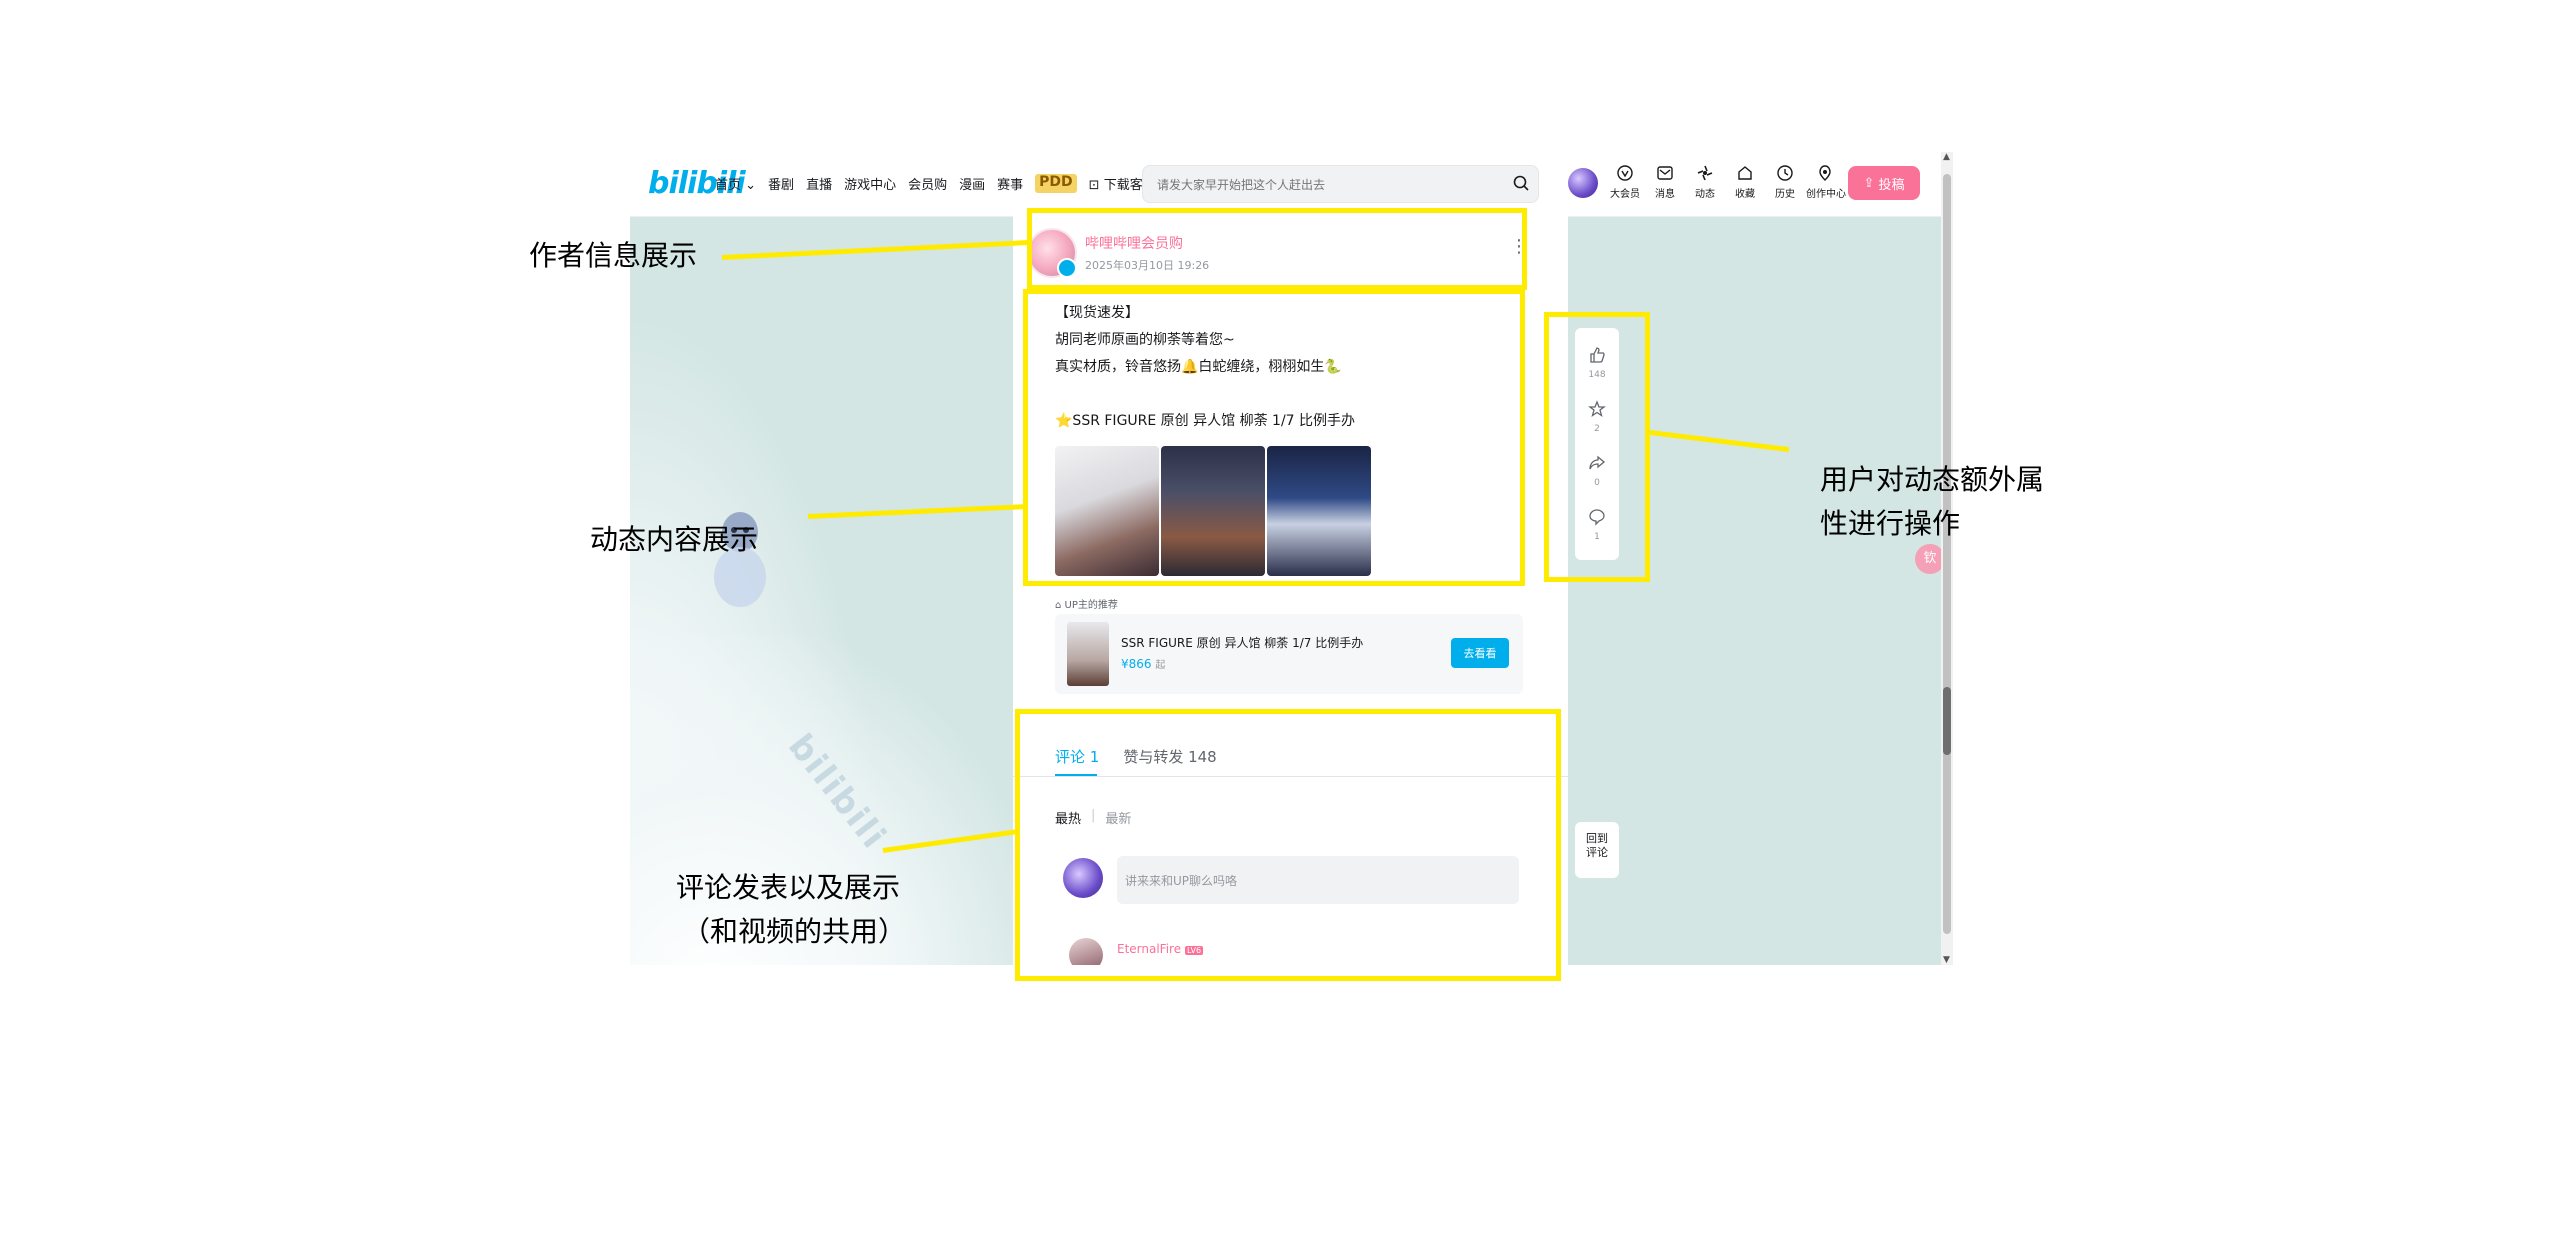 Image resolution: width=2549 pixels, height=1251 pixels. I want to click on header-right-icons: 大会员 消息 动态 收藏 历史 创作中心, so click(1726, 182).